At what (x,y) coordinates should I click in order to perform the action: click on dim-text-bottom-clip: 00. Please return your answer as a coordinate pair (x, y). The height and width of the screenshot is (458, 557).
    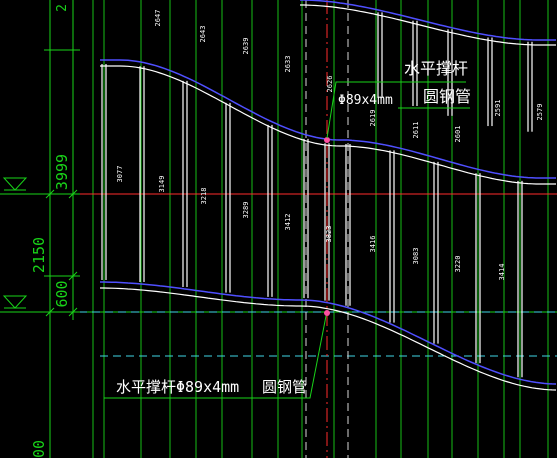
    Looking at the image, I should click on (39, 449).